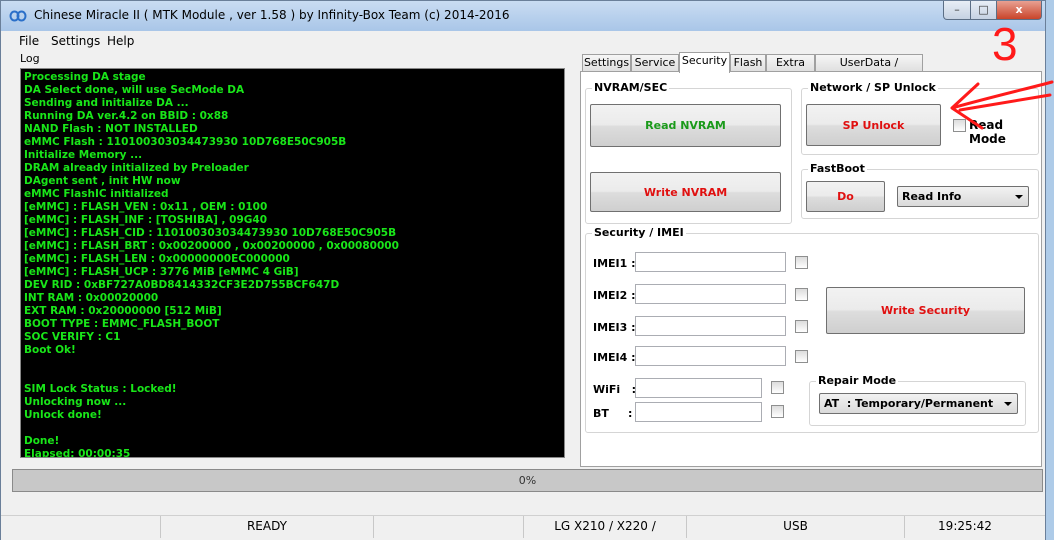  I want to click on log-line: SOC VERIFY : C1, so click(72, 337).